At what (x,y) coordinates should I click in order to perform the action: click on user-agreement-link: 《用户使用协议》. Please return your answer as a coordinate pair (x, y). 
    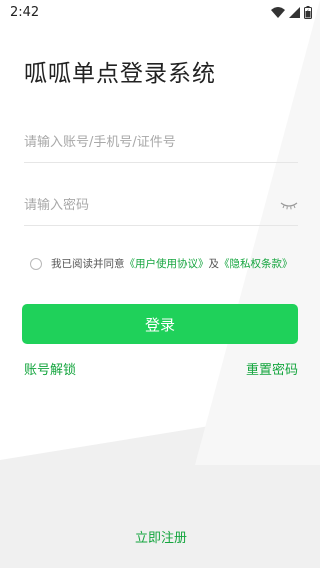
    Looking at the image, I should click on (167, 264).